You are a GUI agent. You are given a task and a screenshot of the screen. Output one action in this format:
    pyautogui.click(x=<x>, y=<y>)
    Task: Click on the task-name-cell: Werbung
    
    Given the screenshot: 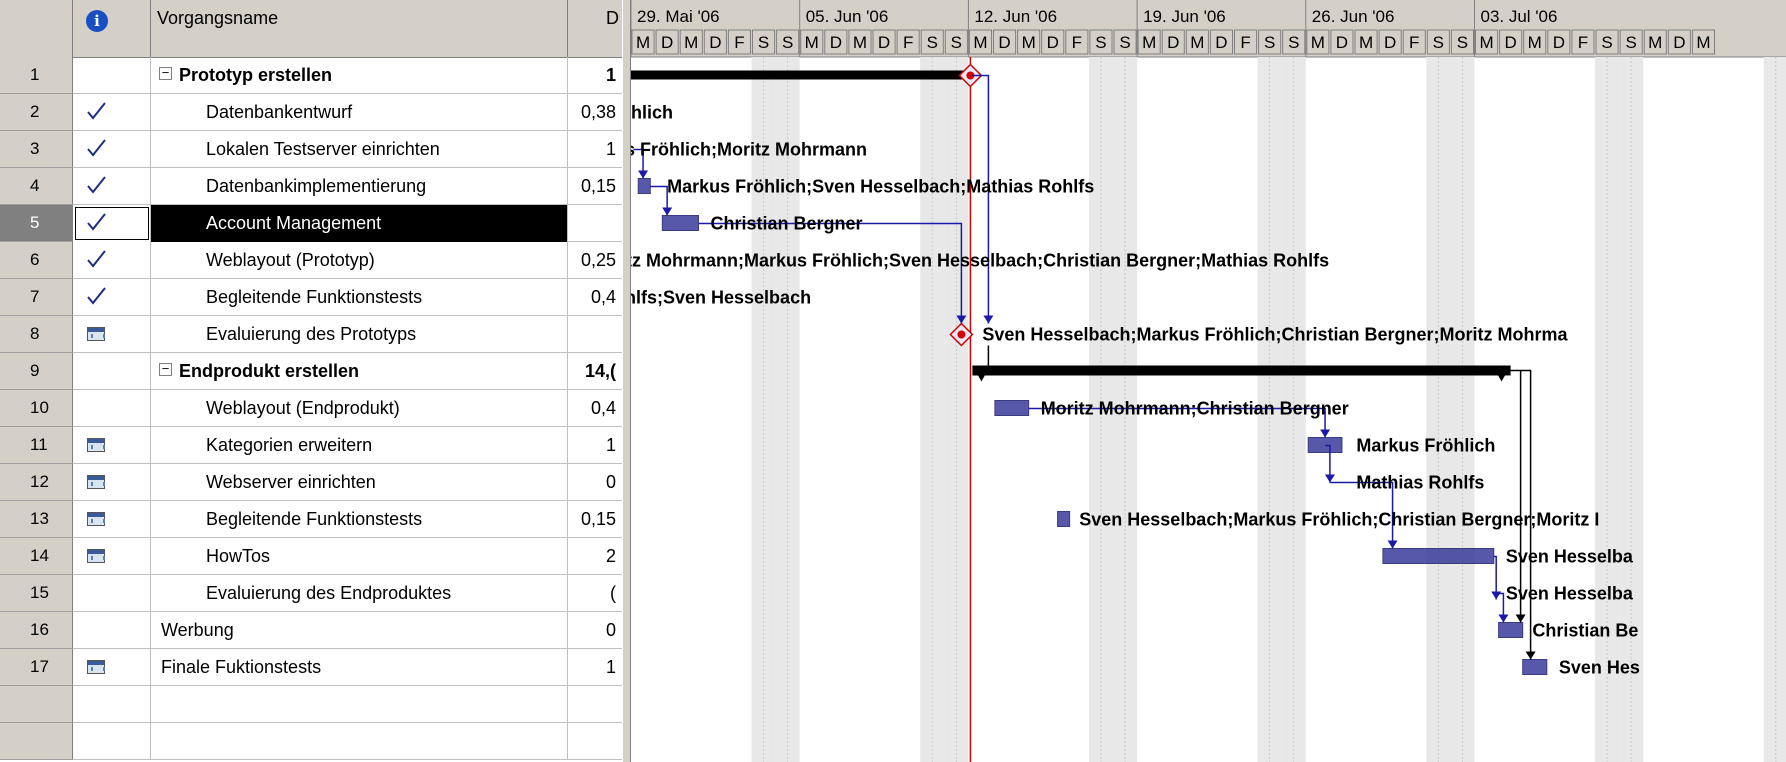 What is the action you would take?
    pyautogui.click(x=359, y=630)
    